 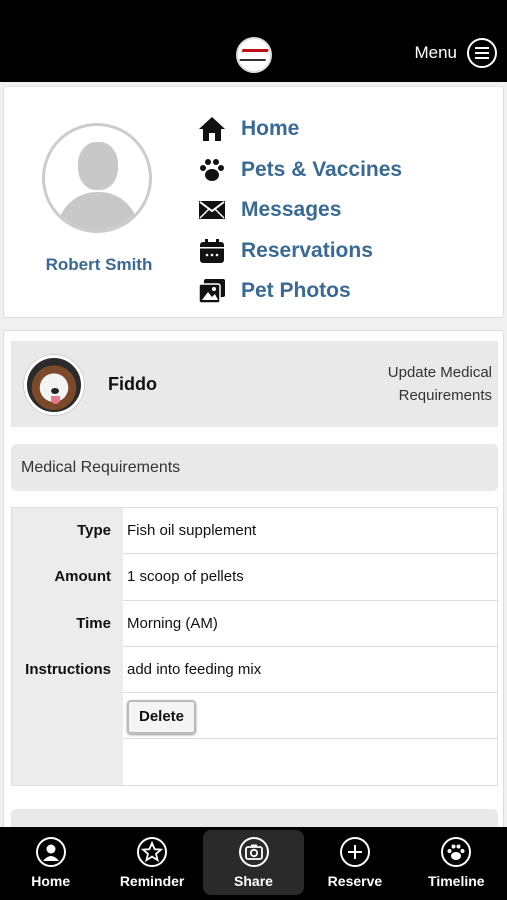 What do you see at coordinates (254, 55) in the screenshot?
I see `brand-logo` at bounding box center [254, 55].